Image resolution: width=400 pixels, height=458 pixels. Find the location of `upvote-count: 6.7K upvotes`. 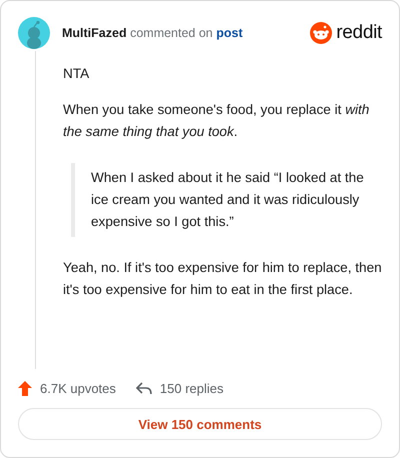

upvote-count: 6.7K upvotes is located at coordinates (78, 388).